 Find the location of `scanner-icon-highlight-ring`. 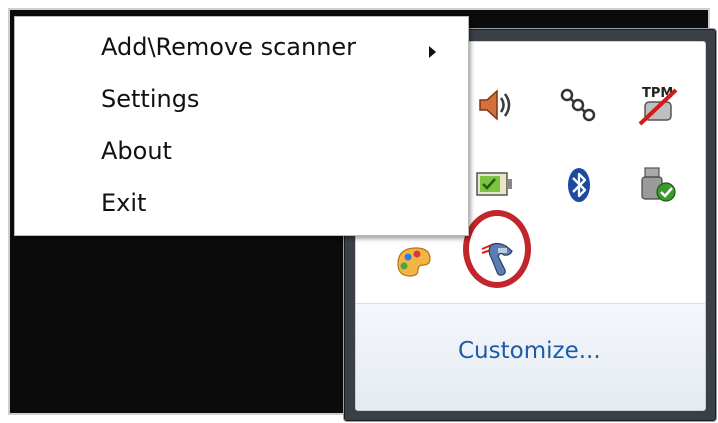

scanner-icon-highlight-ring is located at coordinates (497, 249).